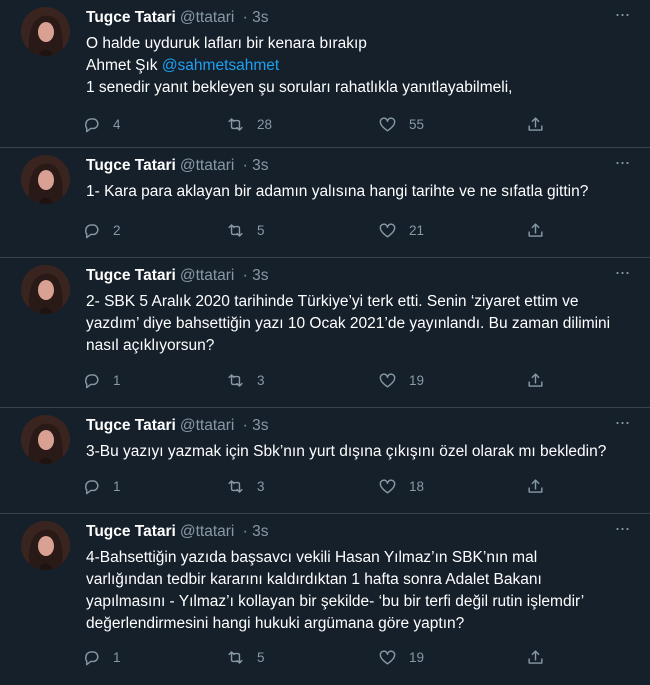 The width and height of the screenshot is (650, 685). I want to click on like-count: 18, so click(417, 486).